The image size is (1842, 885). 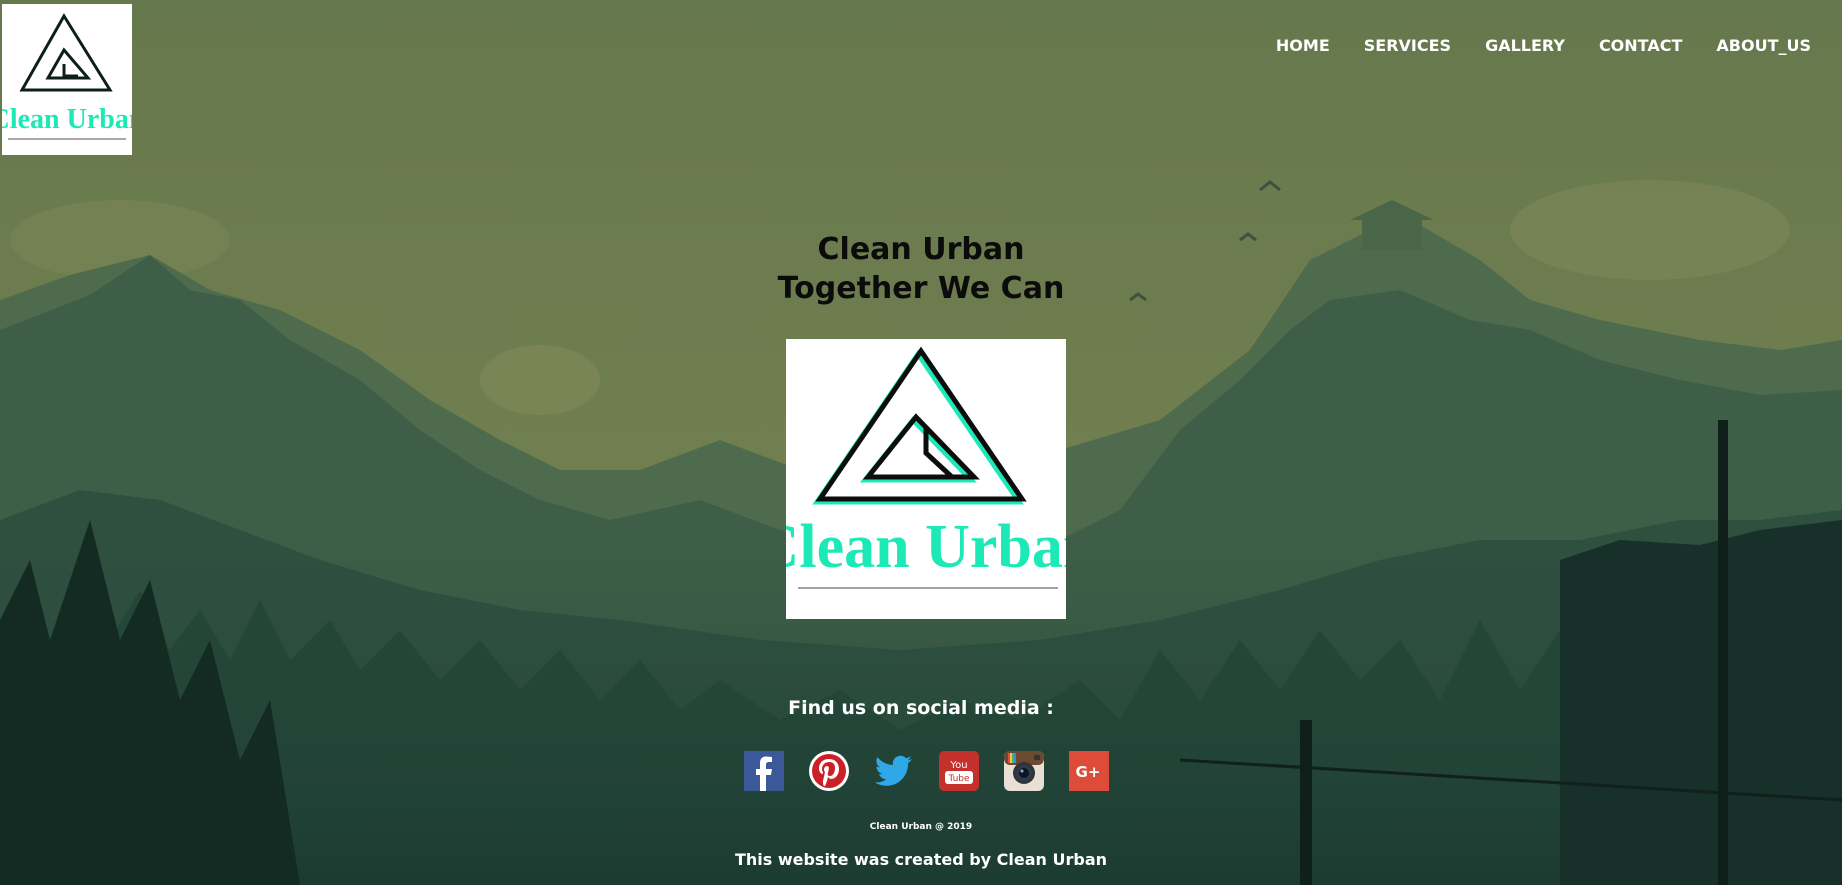 I want to click on hero-title-line1: Clean Urban, so click(x=921, y=249).